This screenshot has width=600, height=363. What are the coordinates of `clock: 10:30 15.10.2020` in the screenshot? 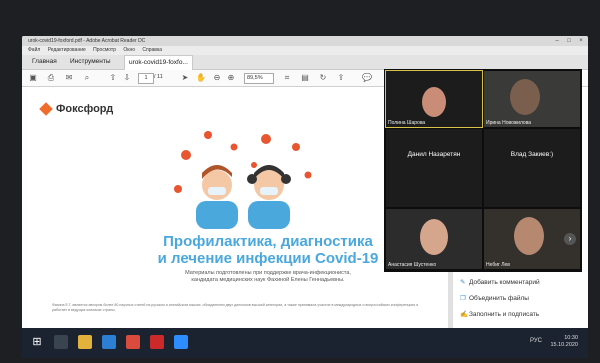 It's located at (564, 342).